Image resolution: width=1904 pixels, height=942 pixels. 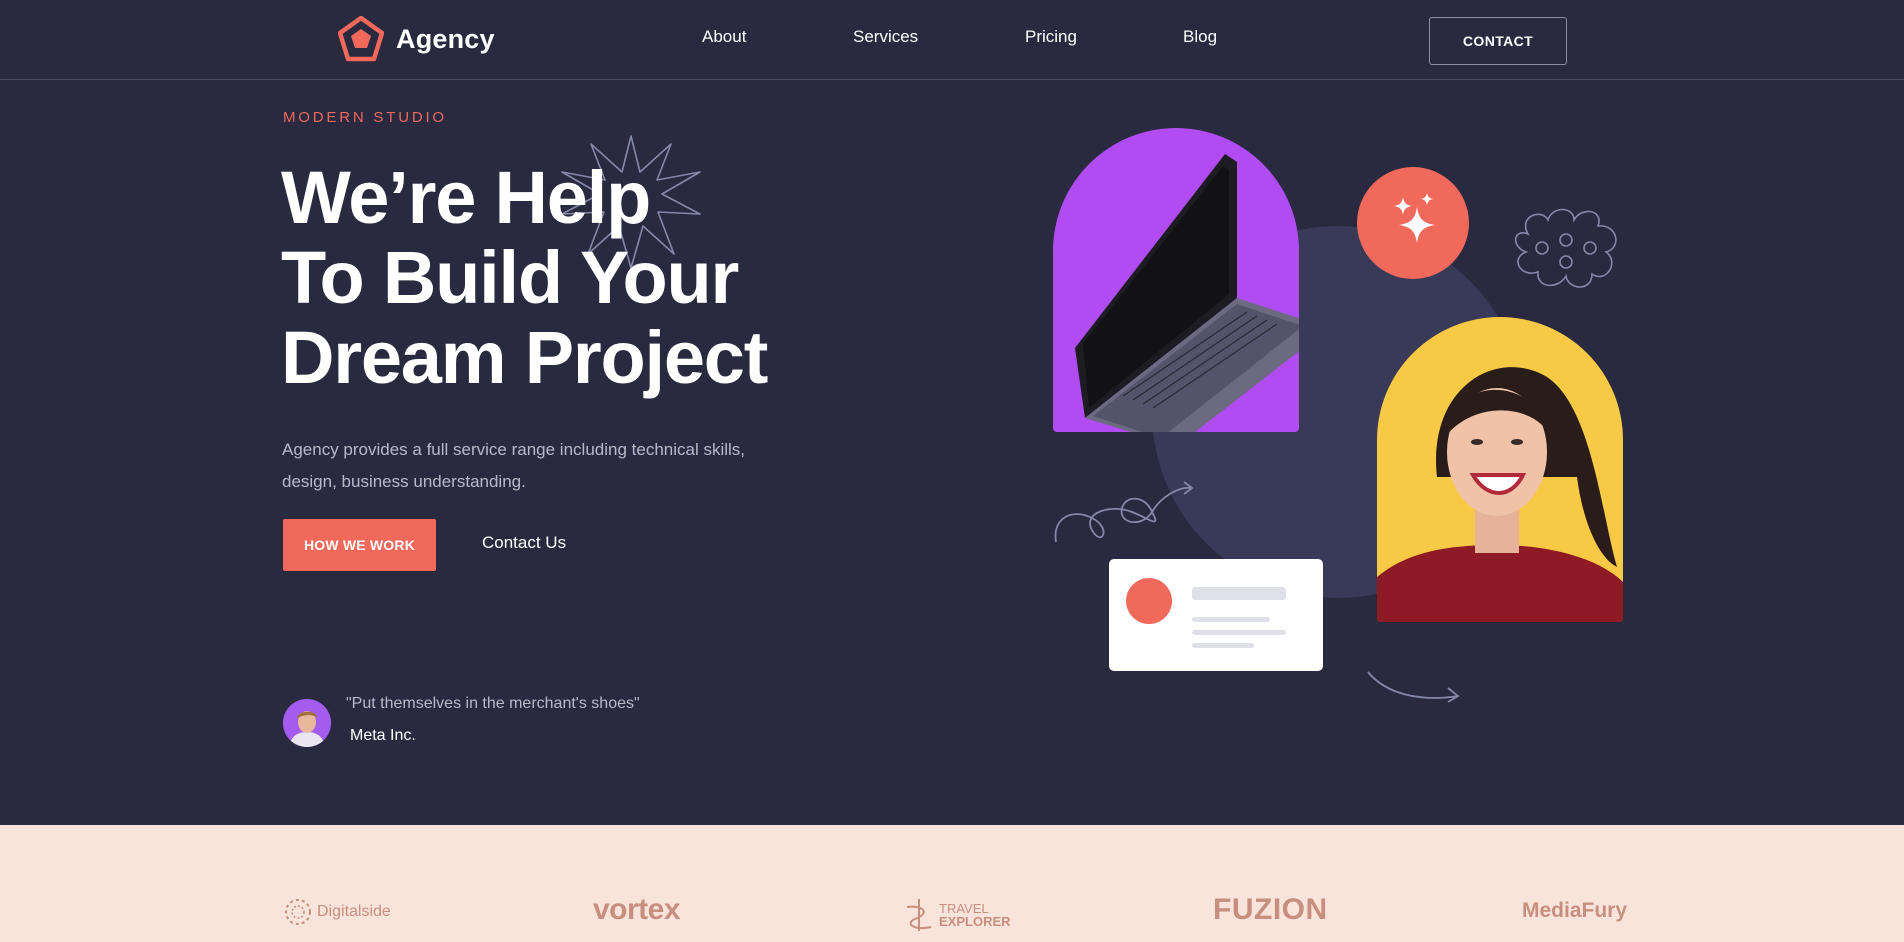 What do you see at coordinates (466, 197) in the screenshot?
I see `headline-line-1: We’re Help` at bounding box center [466, 197].